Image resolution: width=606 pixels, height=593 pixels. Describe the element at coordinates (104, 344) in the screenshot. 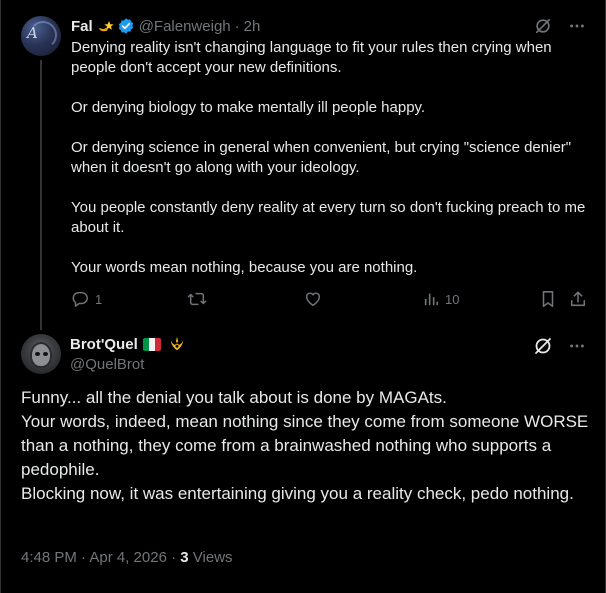

I see `display-name: Brot'Quel` at that location.